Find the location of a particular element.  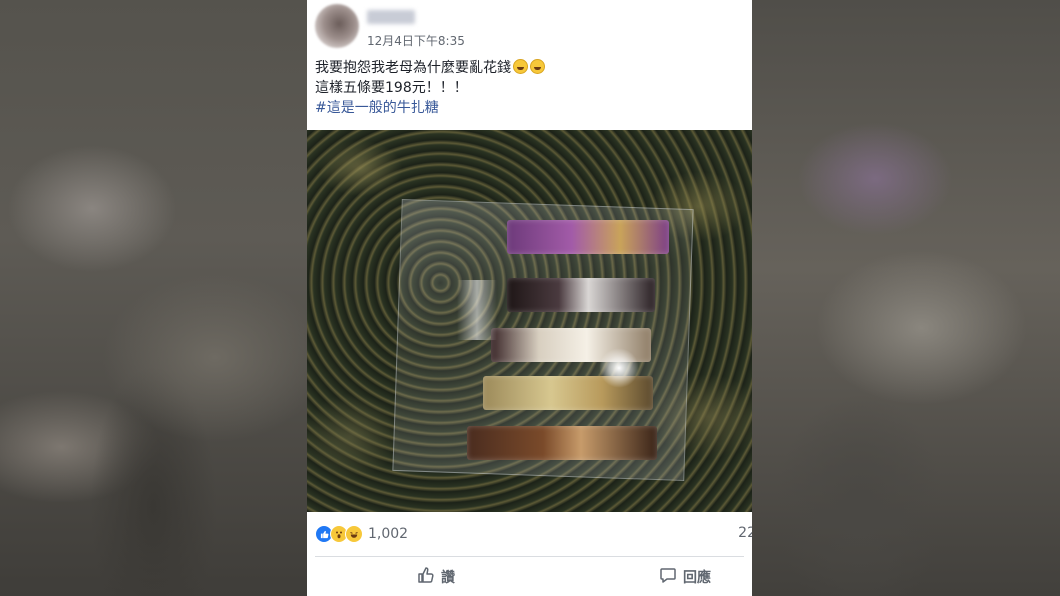

comment-bubble-icon is located at coordinates (671, 577).